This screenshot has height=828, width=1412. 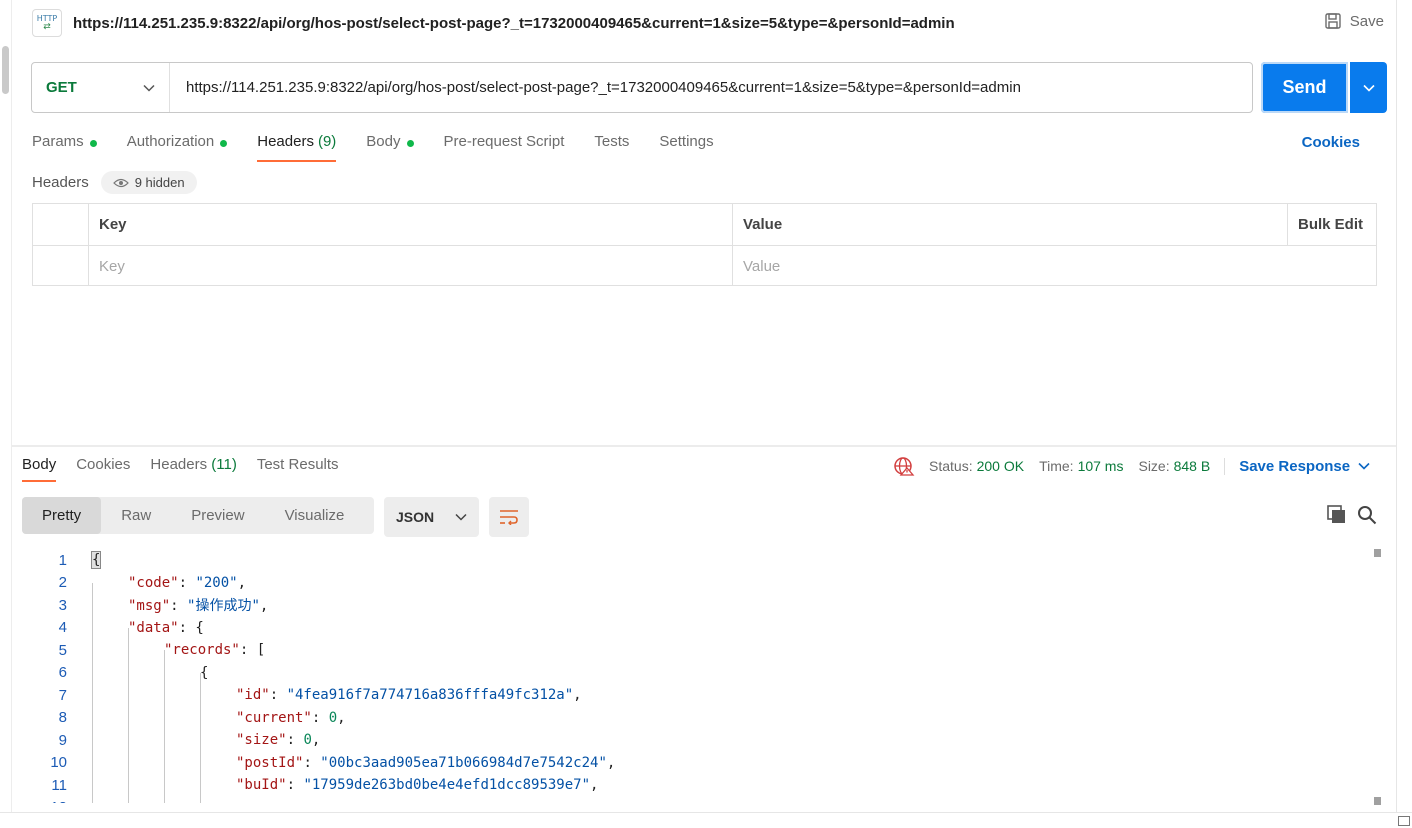 I want to click on headers-label: Headers, so click(x=60, y=182).